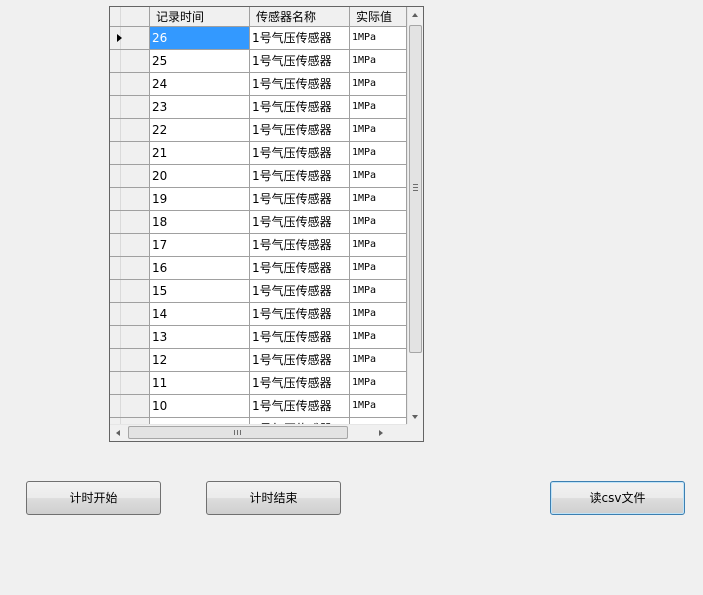  I want to click on table-row: 26 1号气压传感器 1MPa, so click(258, 38).